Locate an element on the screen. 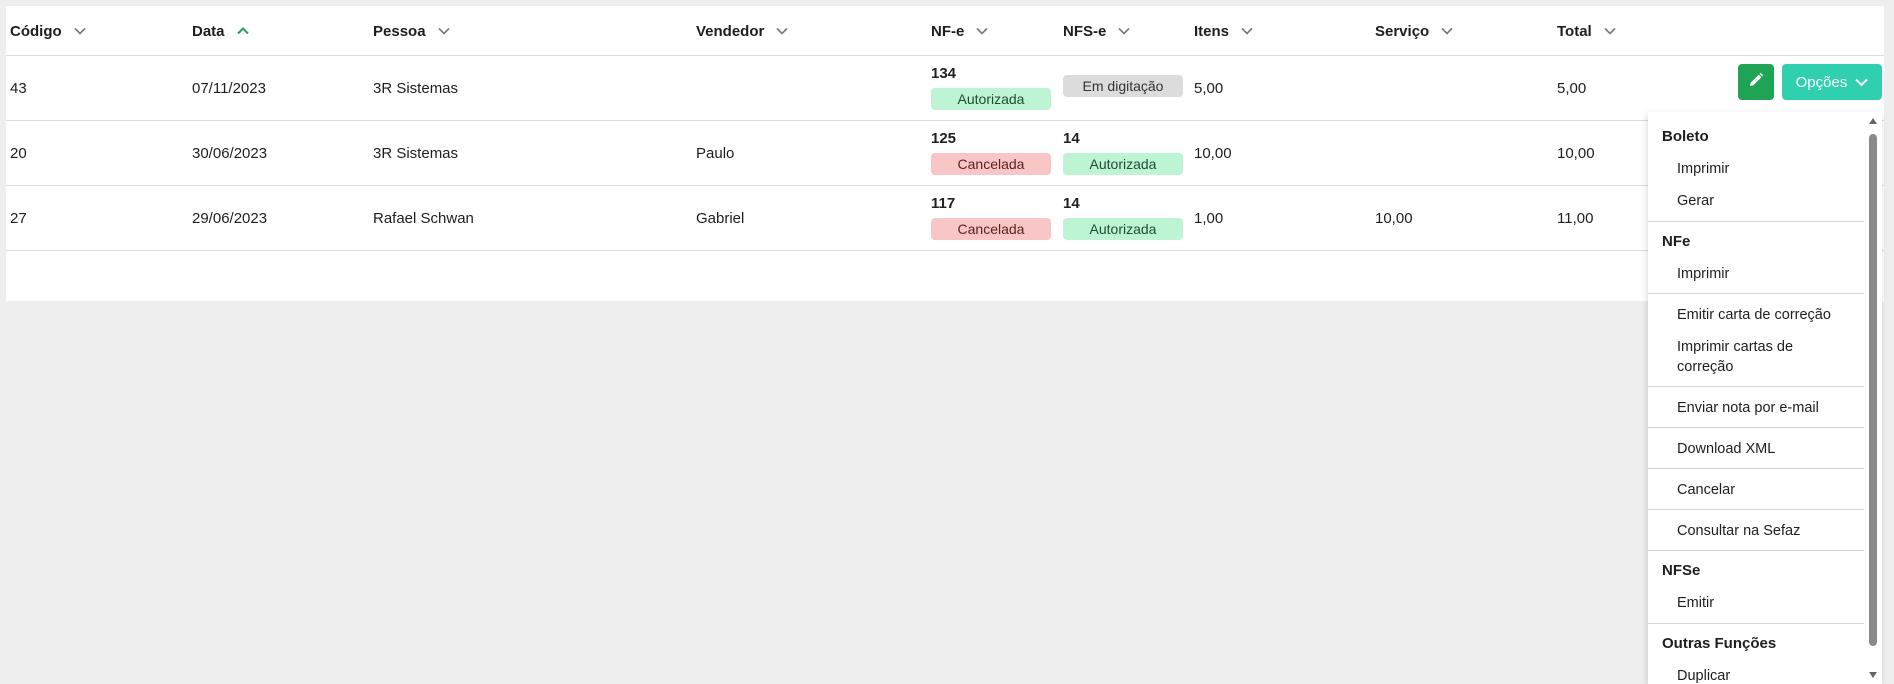  menu-item-consultar-sefaz: Consultar na Sefaz is located at coordinates (1767, 531).